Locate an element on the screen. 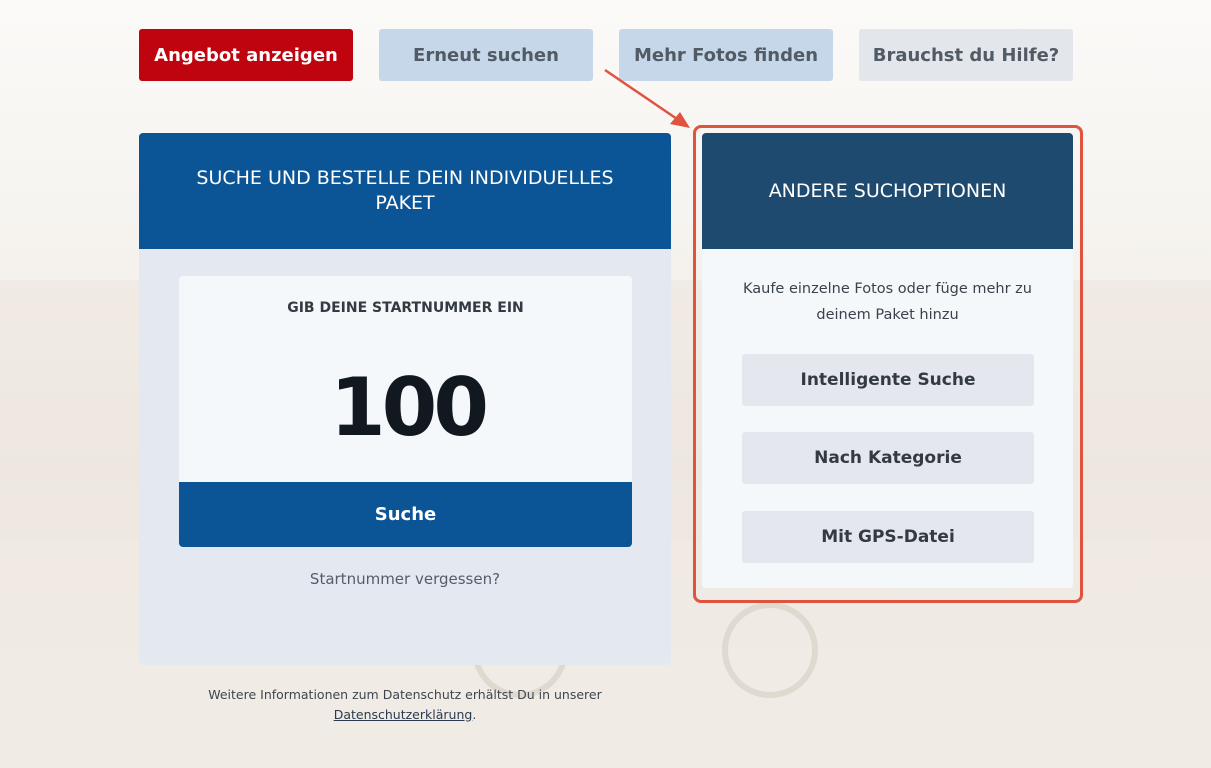 This screenshot has width=1211, height=768. search-button: Suche is located at coordinates (405, 514).